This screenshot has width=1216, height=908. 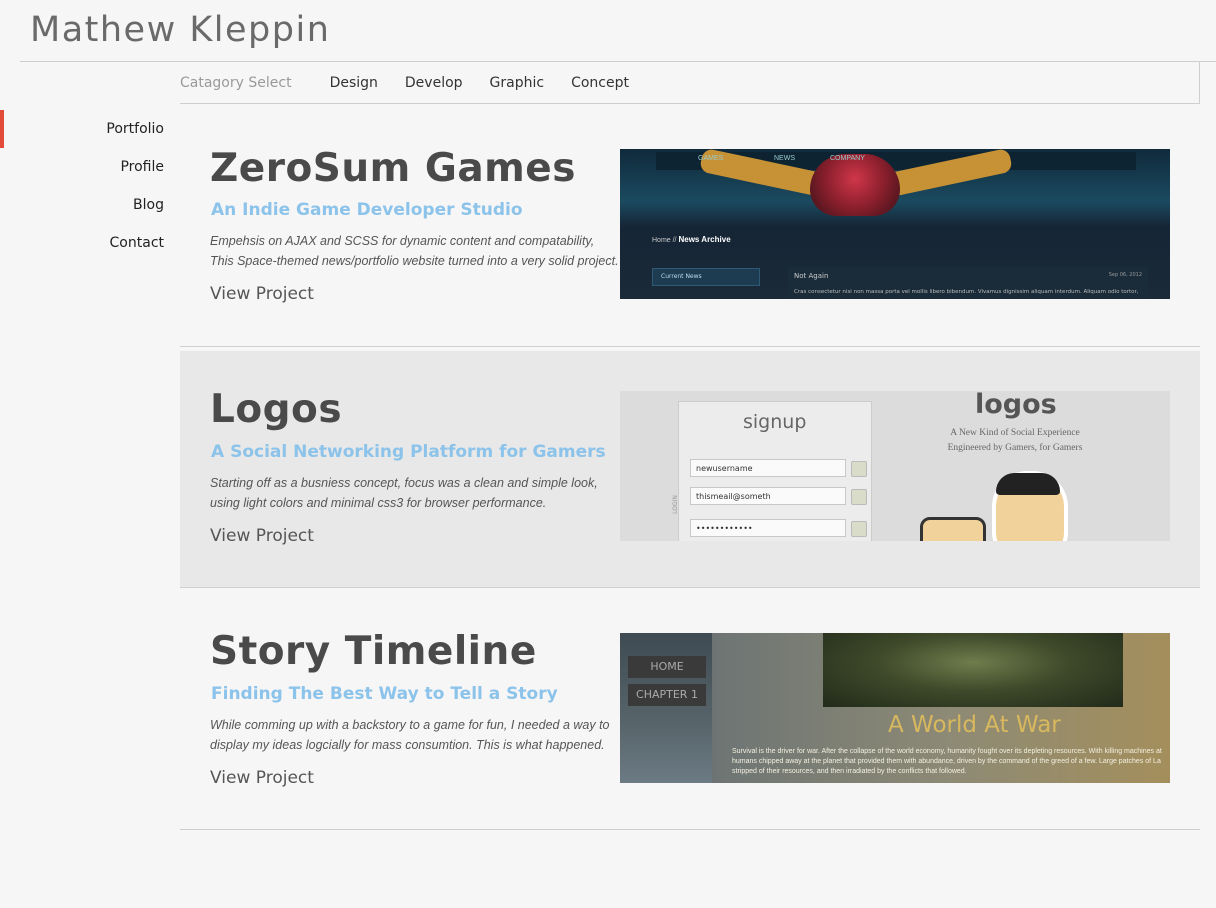 What do you see at coordinates (600, 83) in the screenshot?
I see `category-concept: Concept` at bounding box center [600, 83].